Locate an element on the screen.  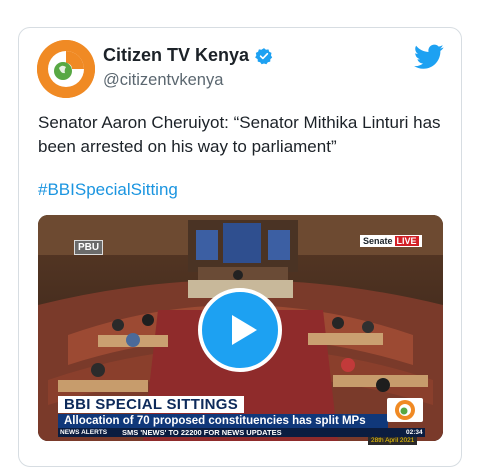
play-icon is located at coordinates (244, 330).